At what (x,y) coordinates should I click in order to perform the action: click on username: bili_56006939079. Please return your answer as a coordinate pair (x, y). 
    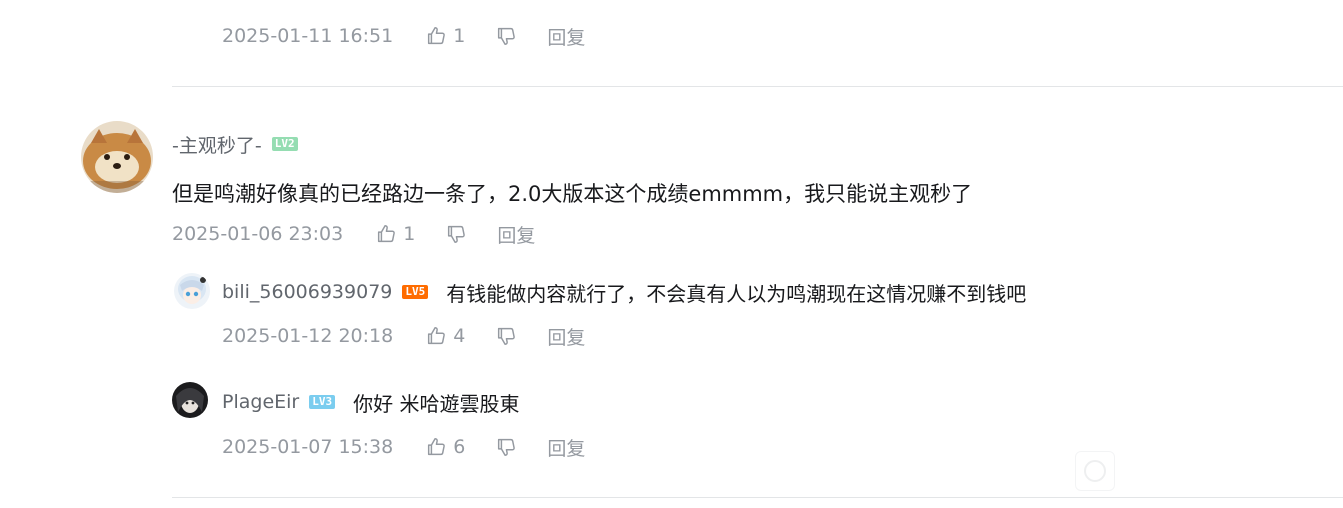
    Looking at the image, I should click on (307, 292).